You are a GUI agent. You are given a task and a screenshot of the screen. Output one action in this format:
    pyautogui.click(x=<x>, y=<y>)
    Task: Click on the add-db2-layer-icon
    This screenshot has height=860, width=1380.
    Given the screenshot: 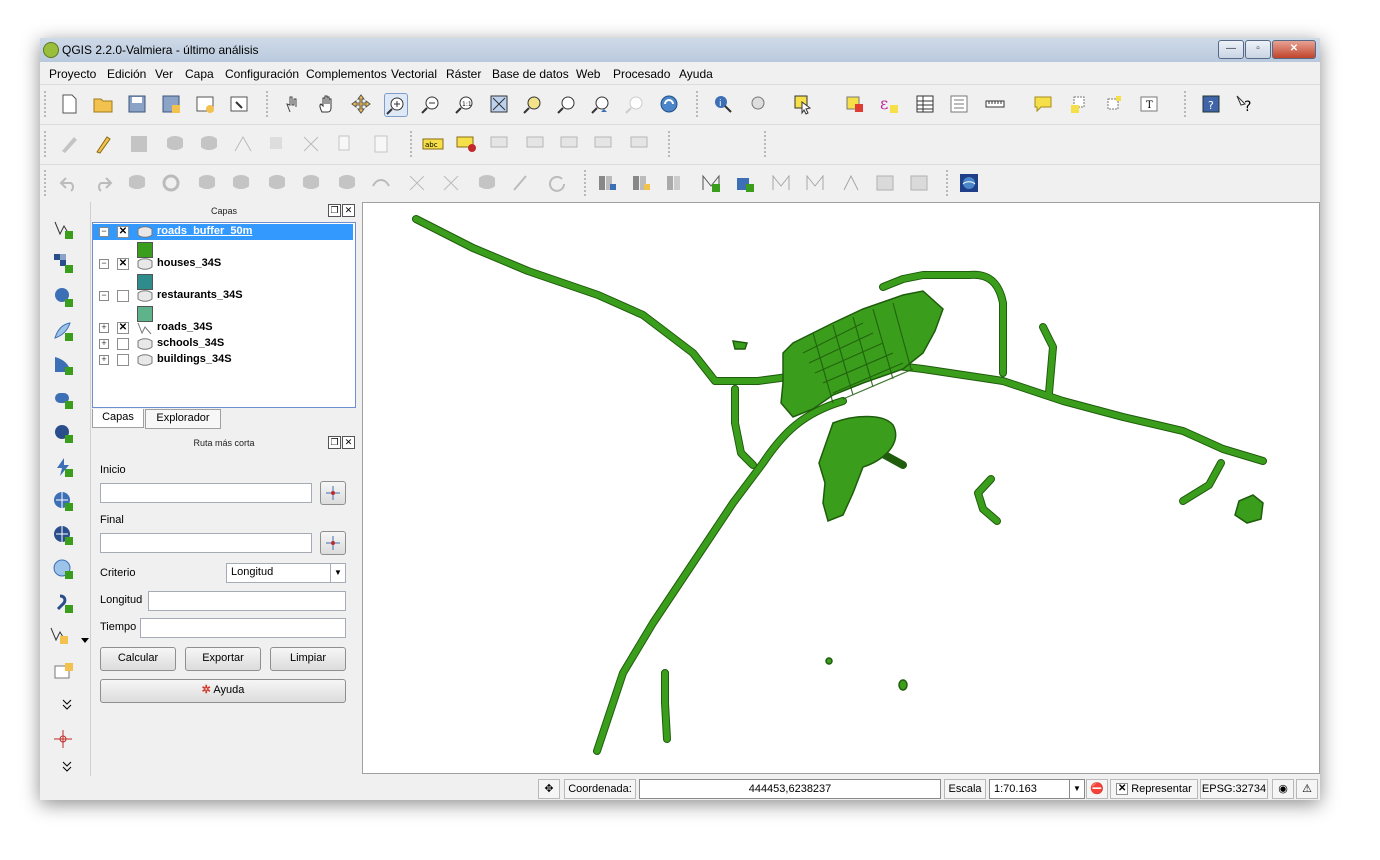 What is the action you would take?
    pyautogui.click(x=63, y=433)
    